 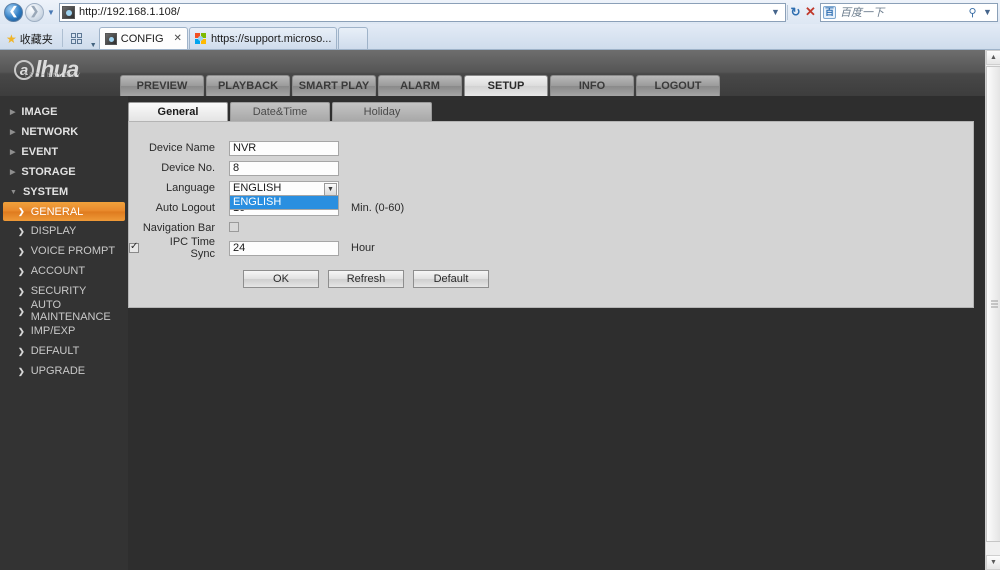 What do you see at coordinates (284, 202) in the screenshot?
I see `language-option-english: ENGLISH` at bounding box center [284, 202].